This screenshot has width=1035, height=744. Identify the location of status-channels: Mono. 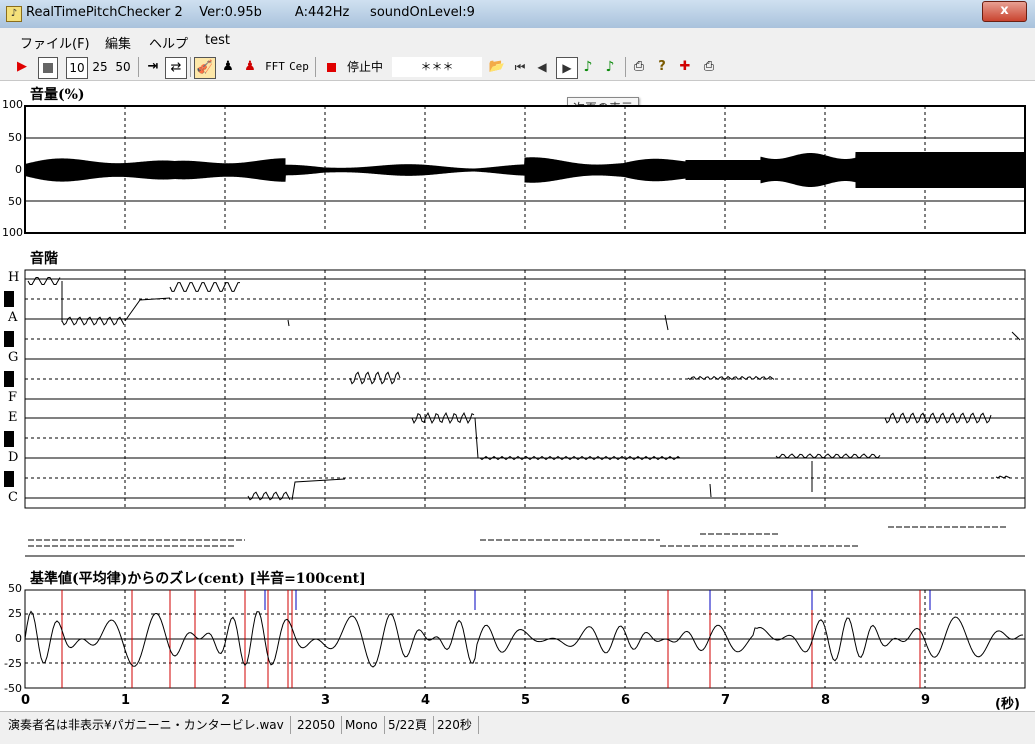
(365, 725).